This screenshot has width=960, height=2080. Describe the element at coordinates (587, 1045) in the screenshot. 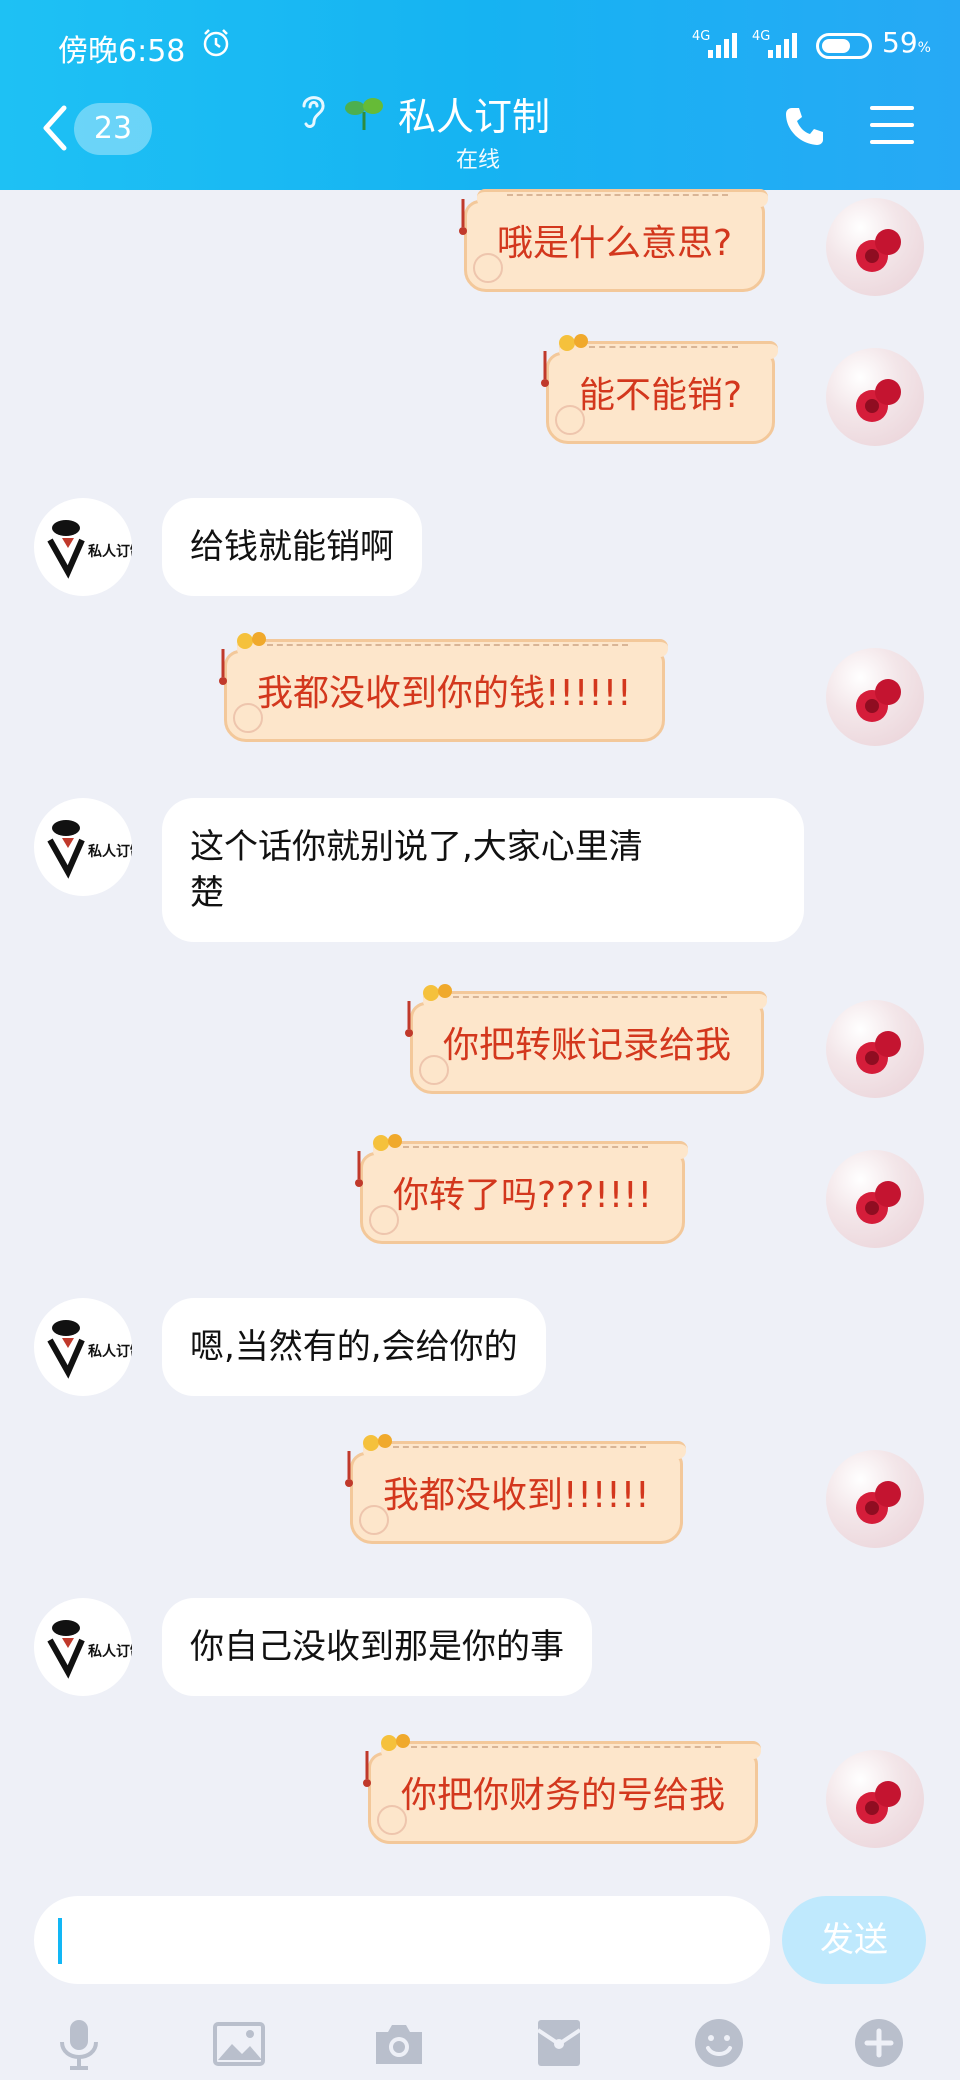

I see `message-text: 你把转账记录给我` at that location.